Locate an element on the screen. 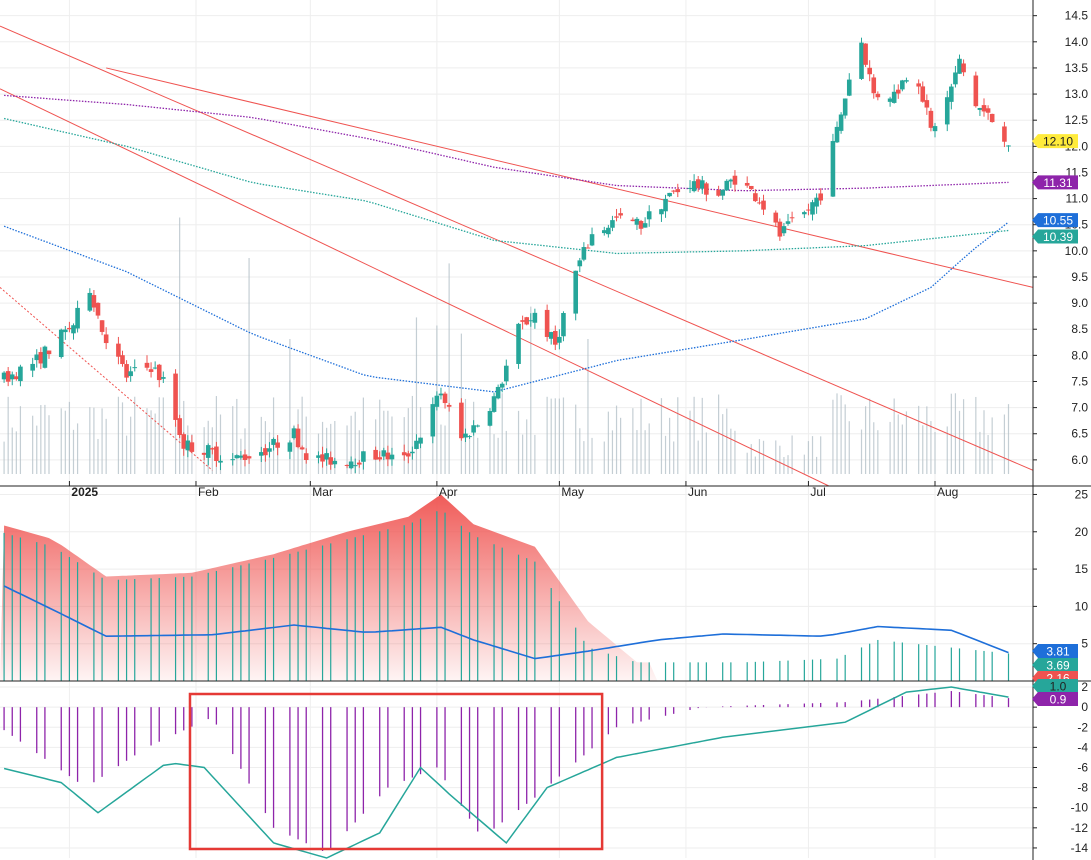 The image size is (1091, 860). price-axis-tick-label: 7.5 is located at coordinates (1079, 381).